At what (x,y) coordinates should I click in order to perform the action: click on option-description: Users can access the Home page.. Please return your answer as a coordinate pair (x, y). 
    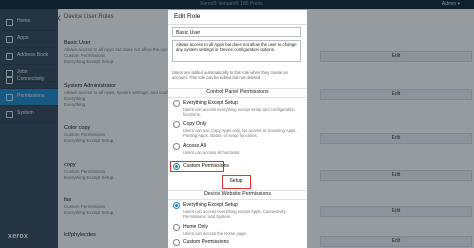
    Looking at the image, I should click on (215, 233).